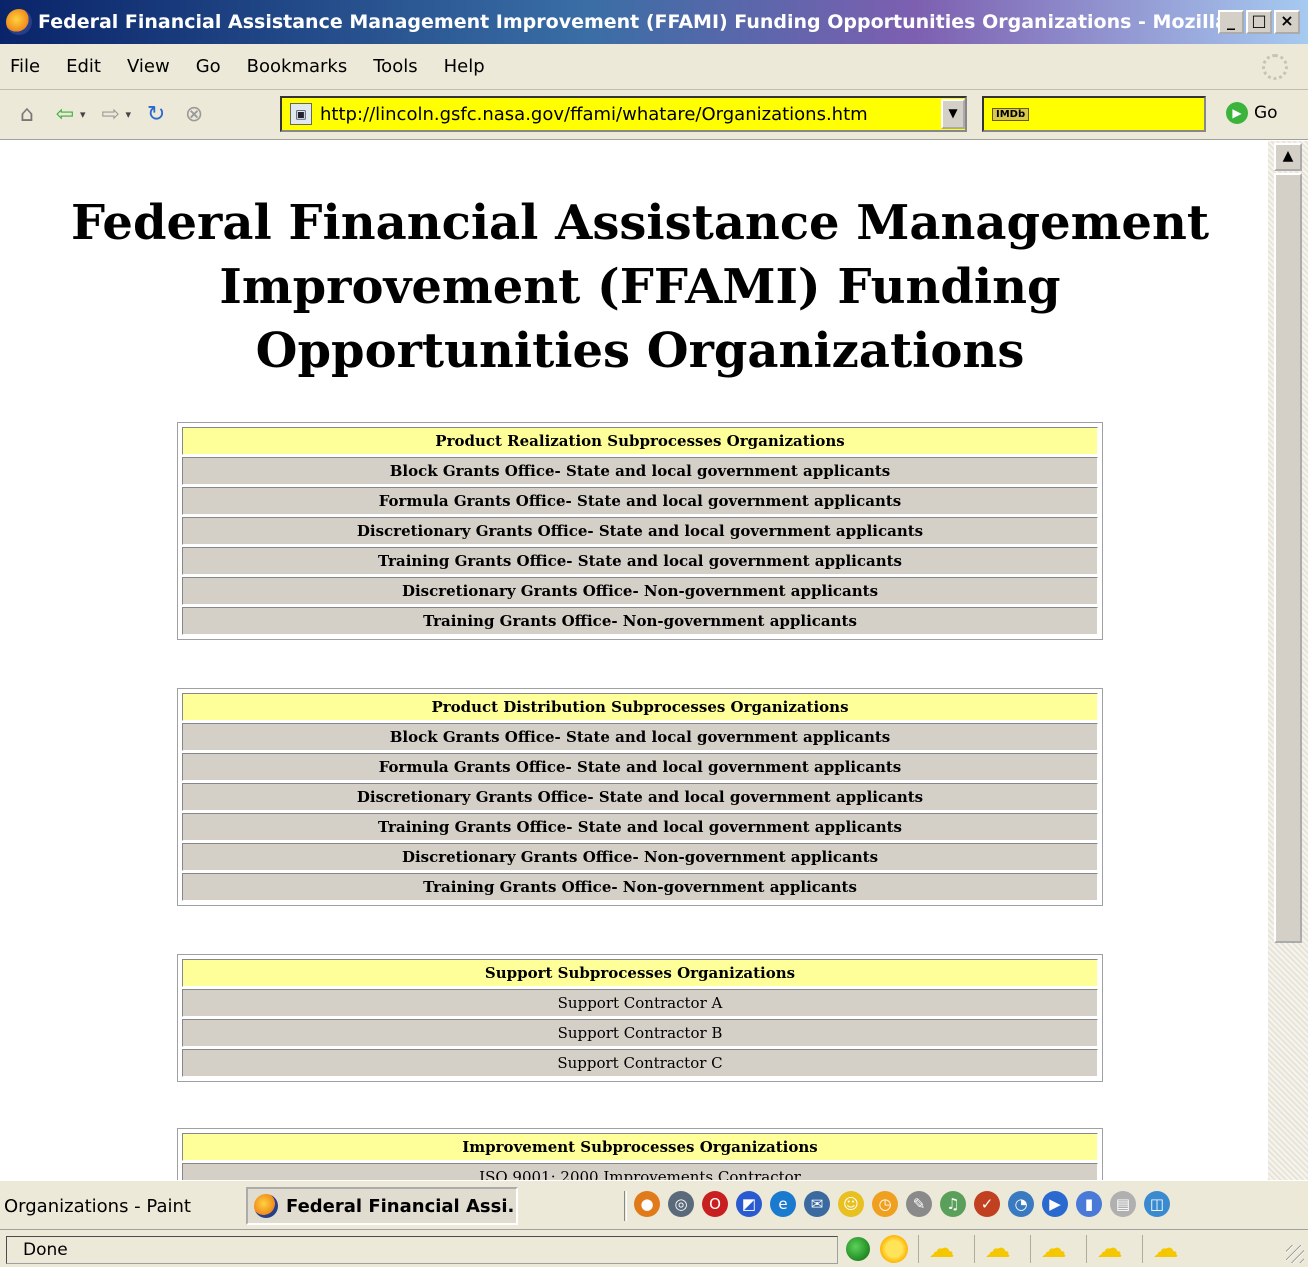  I want to click on firefox-icon: ●, so click(647, 1204).